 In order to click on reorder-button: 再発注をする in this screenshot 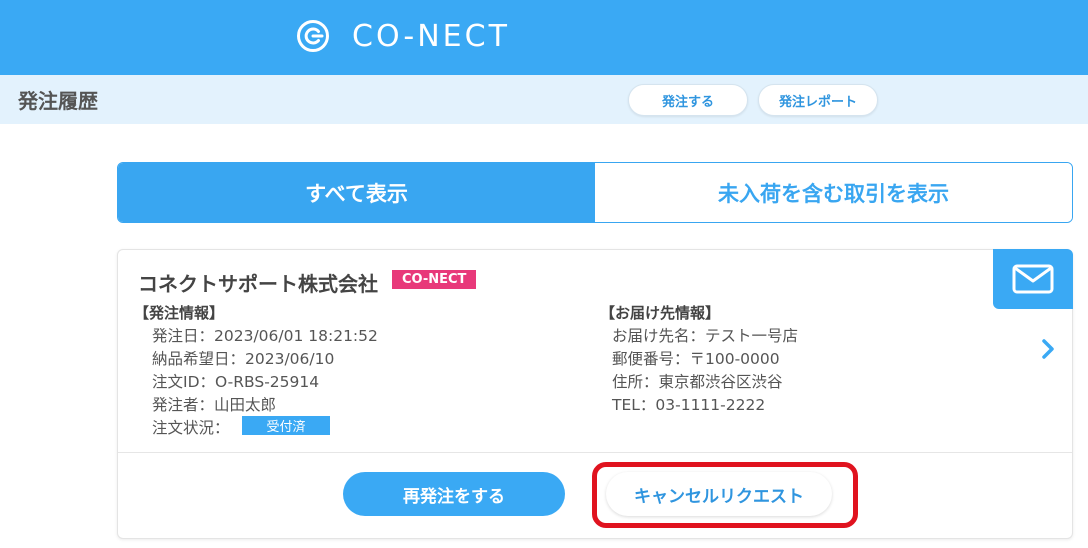, I will do `click(454, 494)`.